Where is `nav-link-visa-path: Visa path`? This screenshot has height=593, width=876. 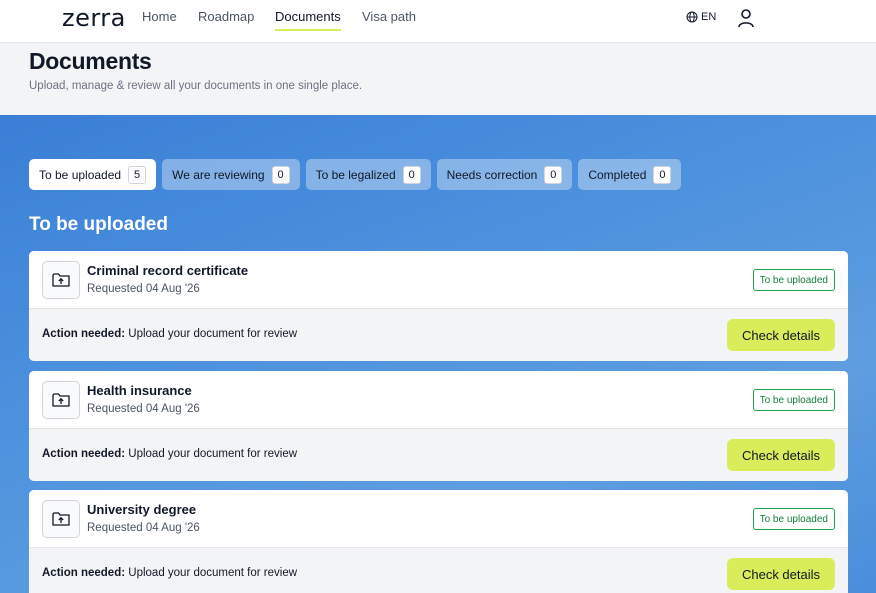
nav-link-visa-path: Visa path is located at coordinates (389, 19).